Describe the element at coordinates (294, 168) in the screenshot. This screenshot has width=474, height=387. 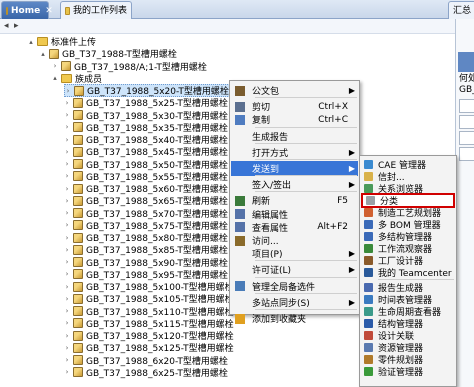
I see `menu-item-send-to: 发送到 ▶` at that location.